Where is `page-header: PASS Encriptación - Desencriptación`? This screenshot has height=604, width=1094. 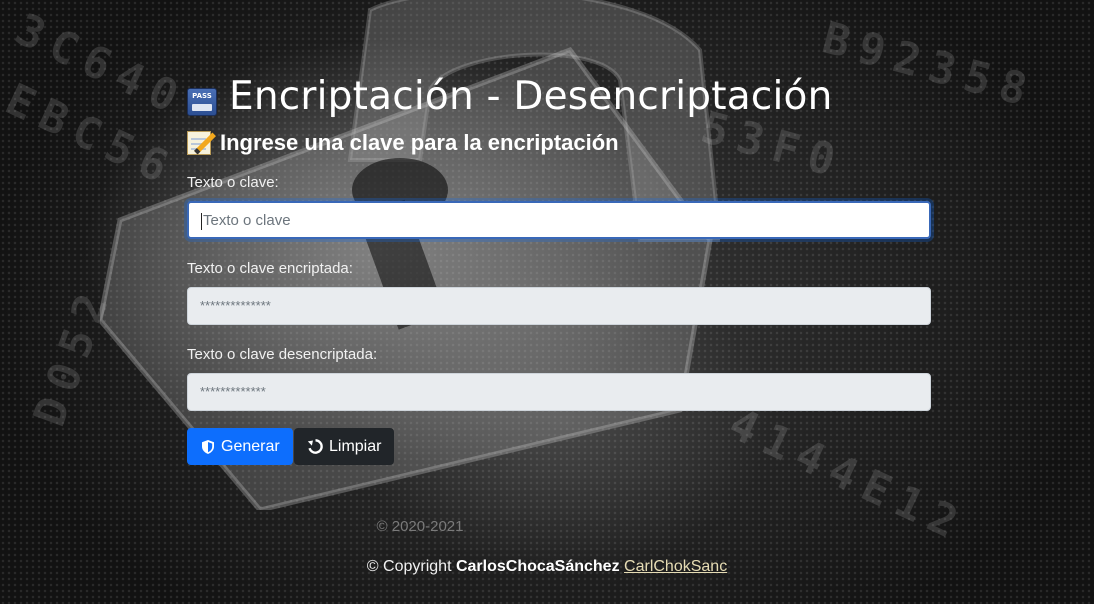
page-header: PASS Encriptación - Desencriptación is located at coordinates (510, 96).